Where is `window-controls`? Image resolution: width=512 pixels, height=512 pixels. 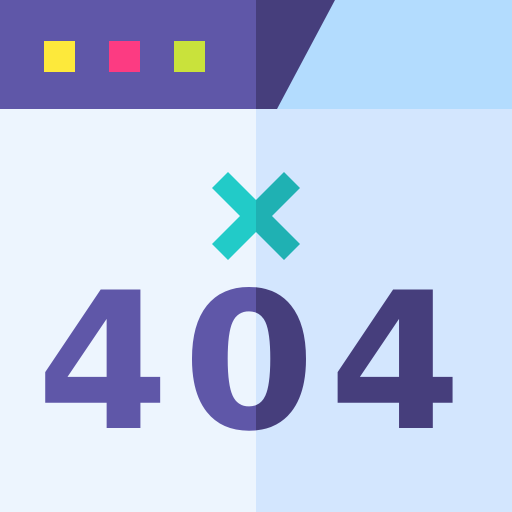
window-controls is located at coordinates (124, 56).